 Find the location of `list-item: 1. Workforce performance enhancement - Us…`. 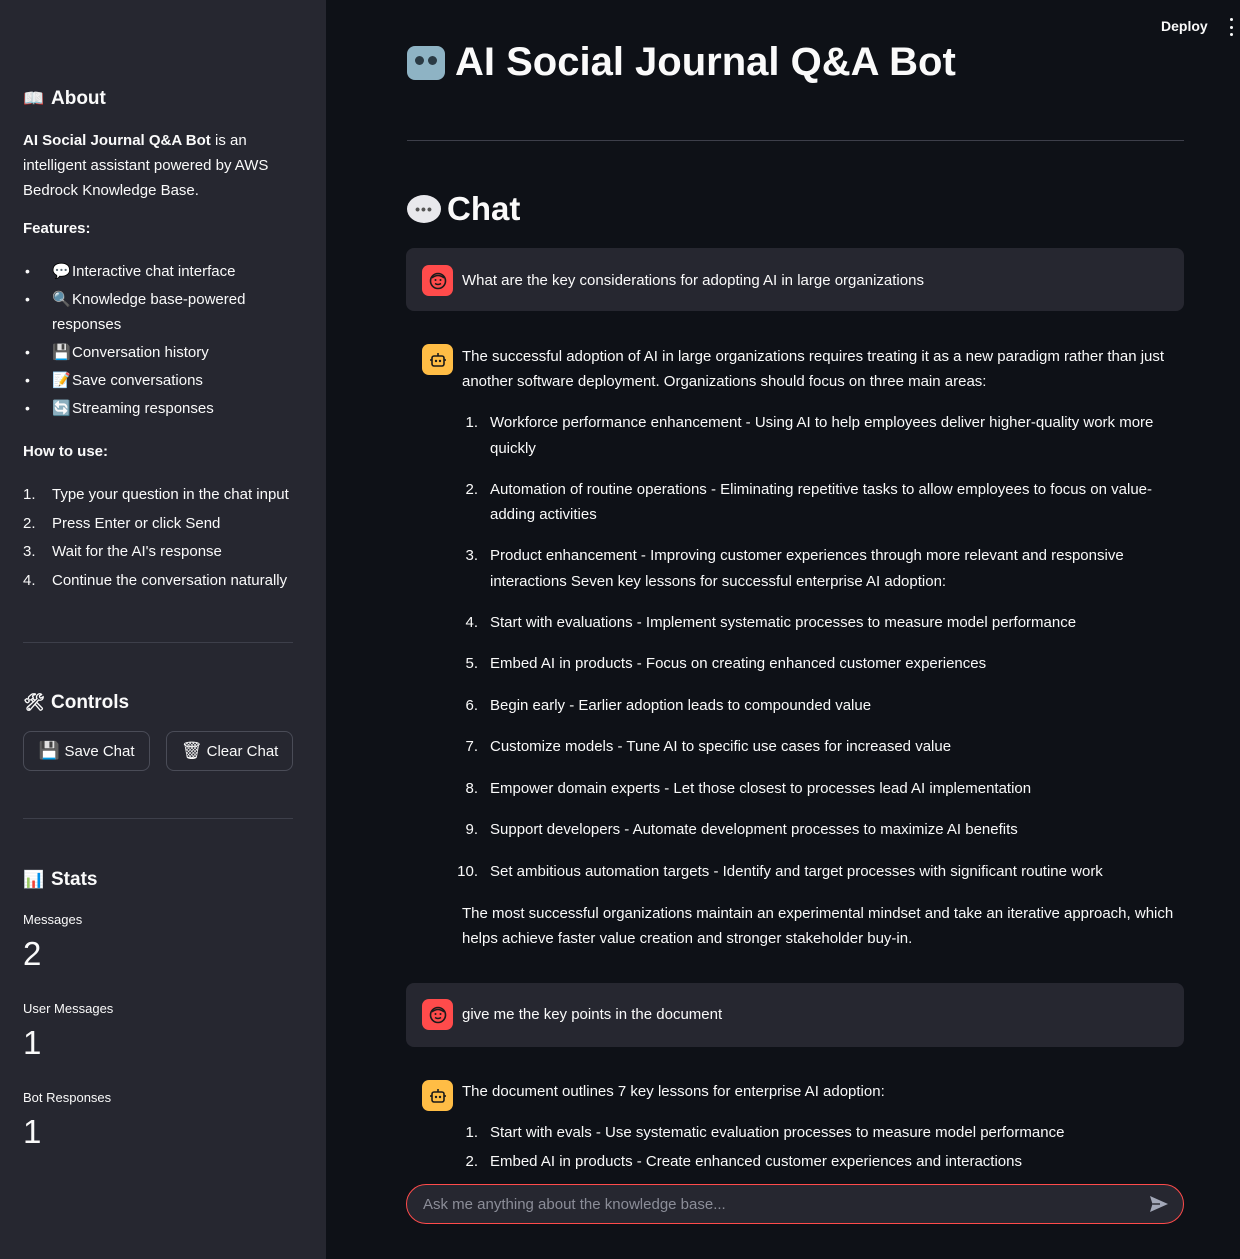

list-item: 1. Workforce performance enhancement - Us… is located at coordinates (810, 435).